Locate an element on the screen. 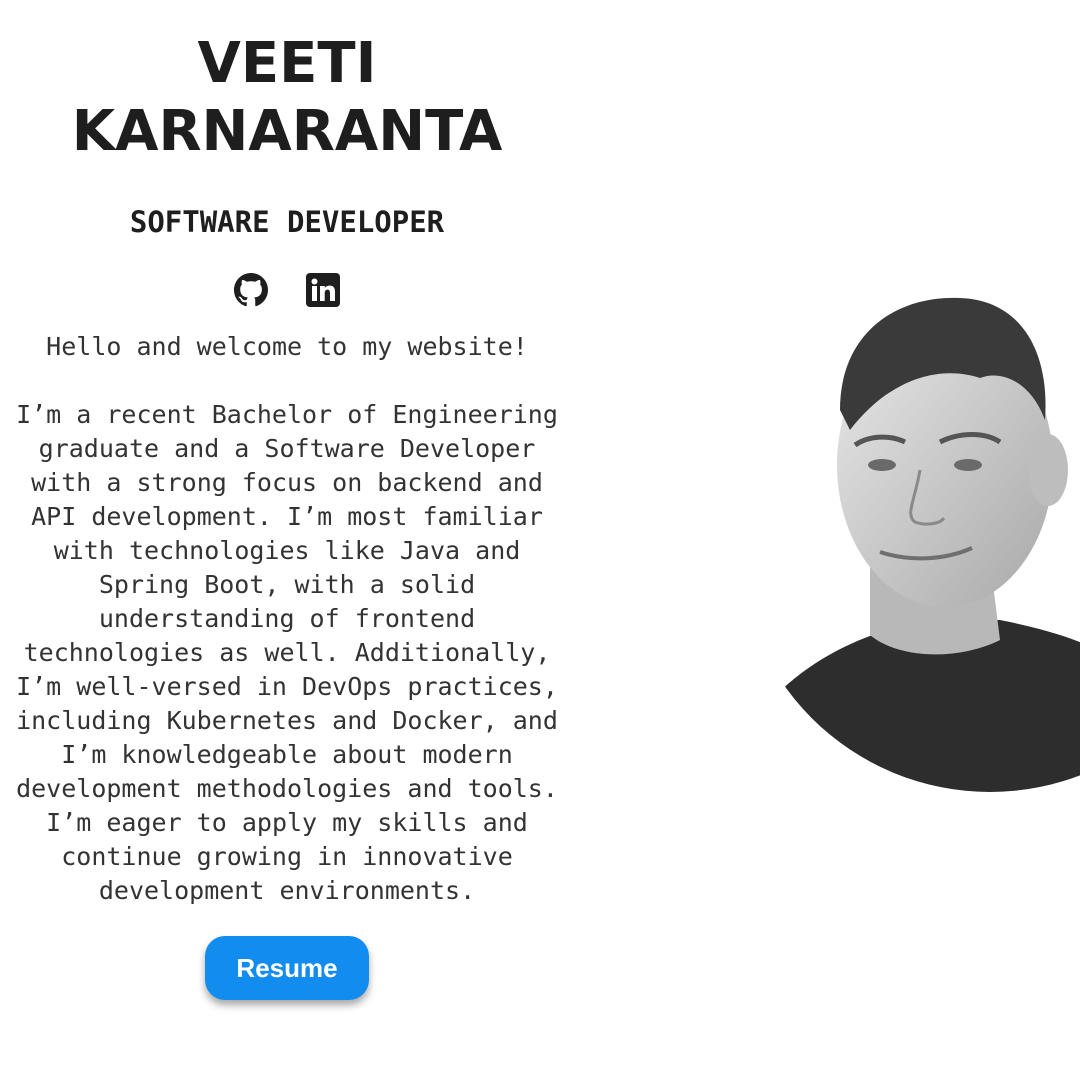 This screenshot has width=1080, height=1080. profile-photo is located at coordinates (909, 540).